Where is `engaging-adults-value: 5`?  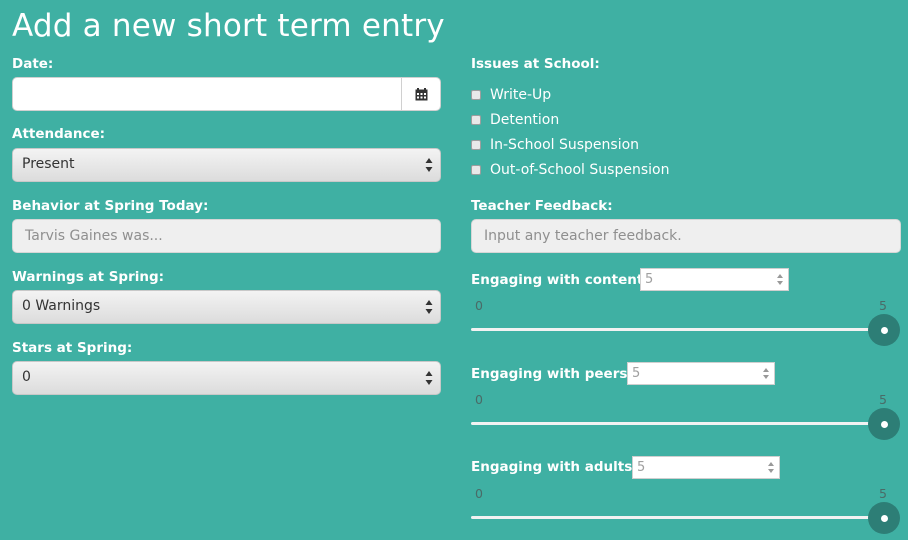 engaging-adults-value: 5 is located at coordinates (641, 467).